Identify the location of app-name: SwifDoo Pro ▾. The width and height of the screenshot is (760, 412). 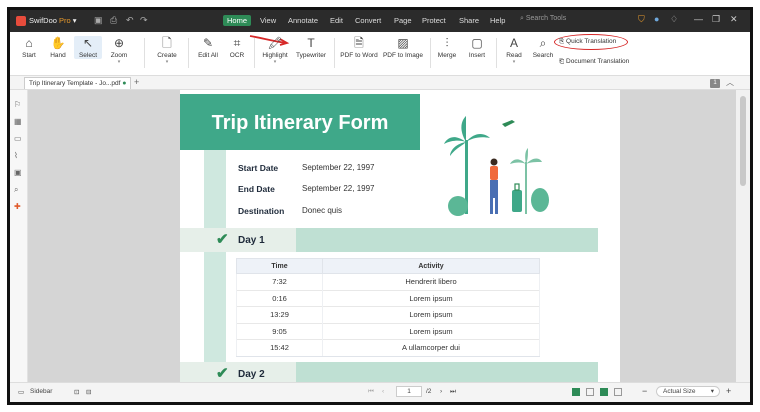
(53, 20).